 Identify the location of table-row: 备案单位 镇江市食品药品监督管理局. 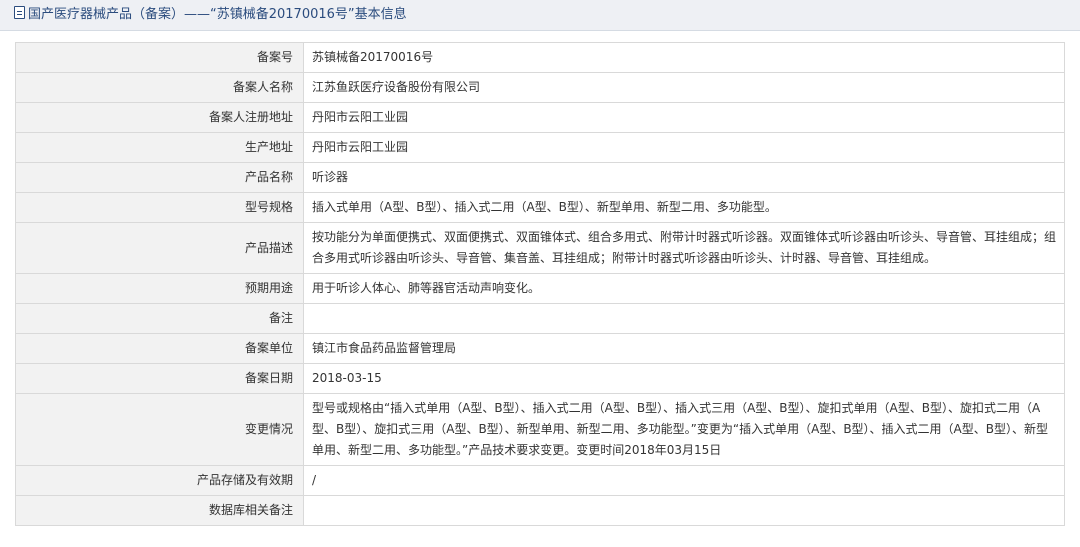
(540, 348).